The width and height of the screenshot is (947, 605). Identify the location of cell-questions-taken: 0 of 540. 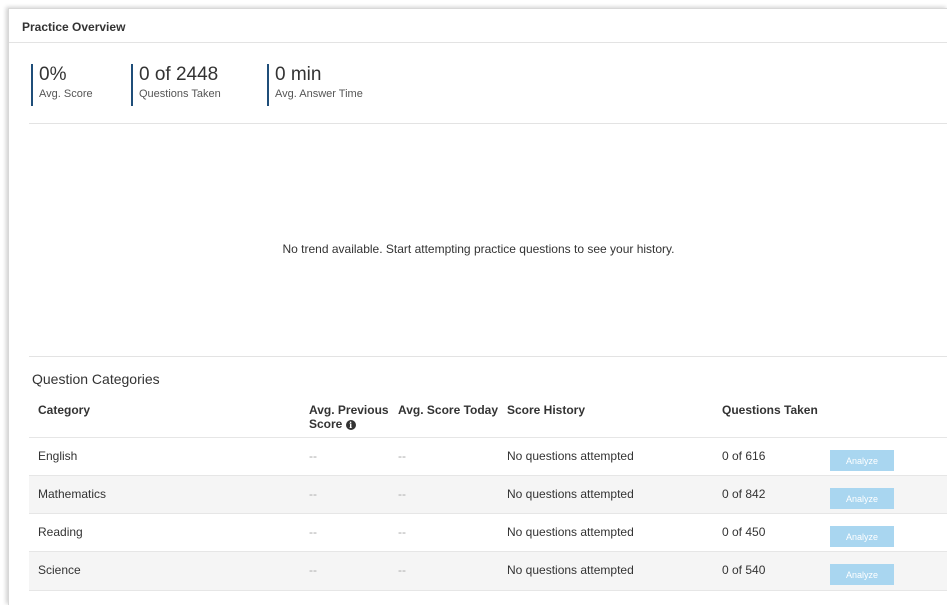
(744, 570).